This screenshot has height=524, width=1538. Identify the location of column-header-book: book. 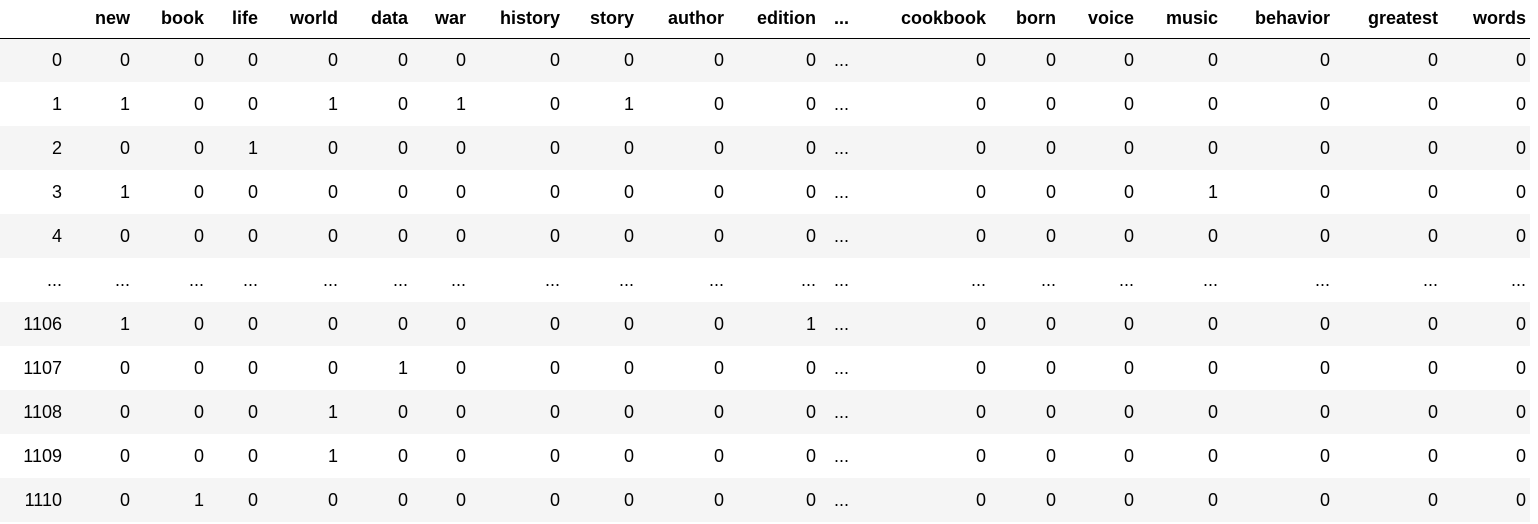
(171, 19).